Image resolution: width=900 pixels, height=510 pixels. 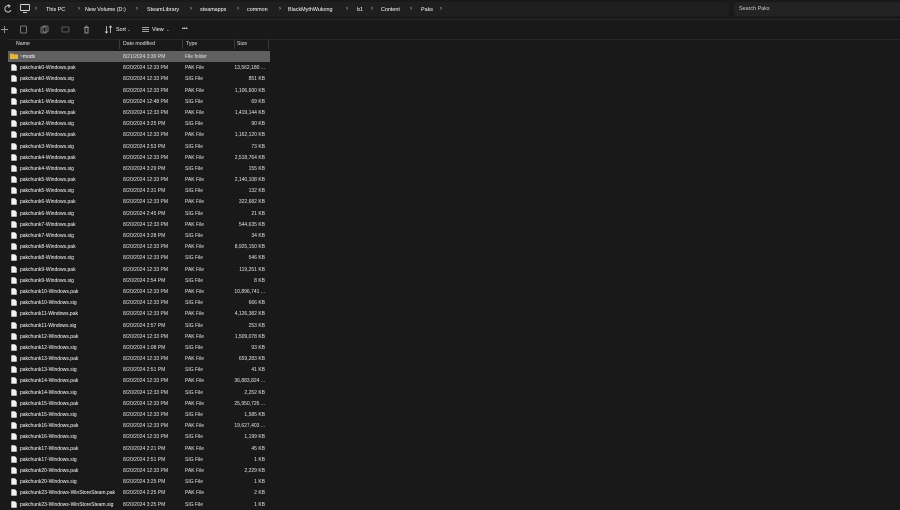 What do you see at coordinates (8, 9) in the screenshot?
I see `back-arrow-icon` at bounding box center [8, 9].